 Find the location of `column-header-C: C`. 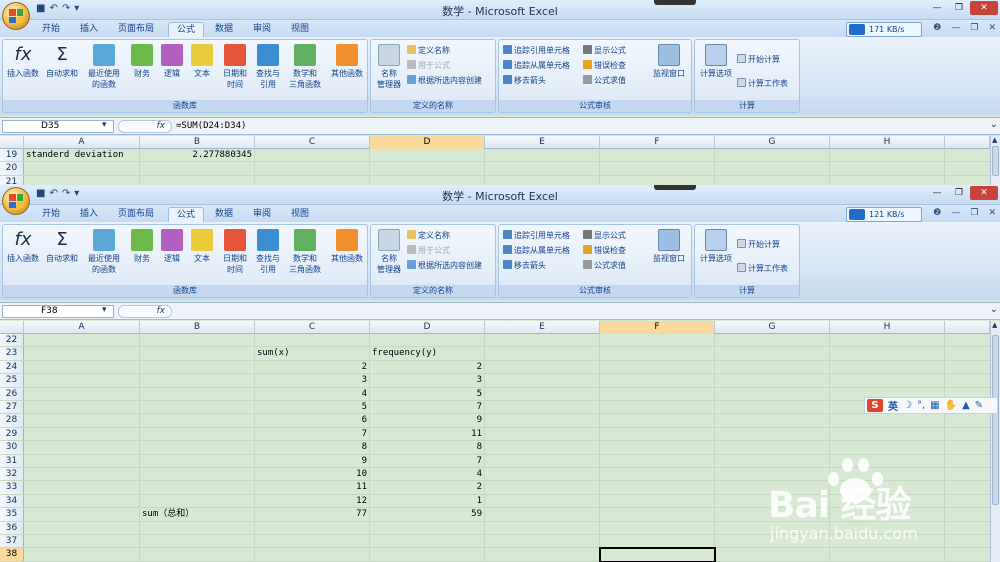

column-header-C: C is located at coordinates (312, 327).